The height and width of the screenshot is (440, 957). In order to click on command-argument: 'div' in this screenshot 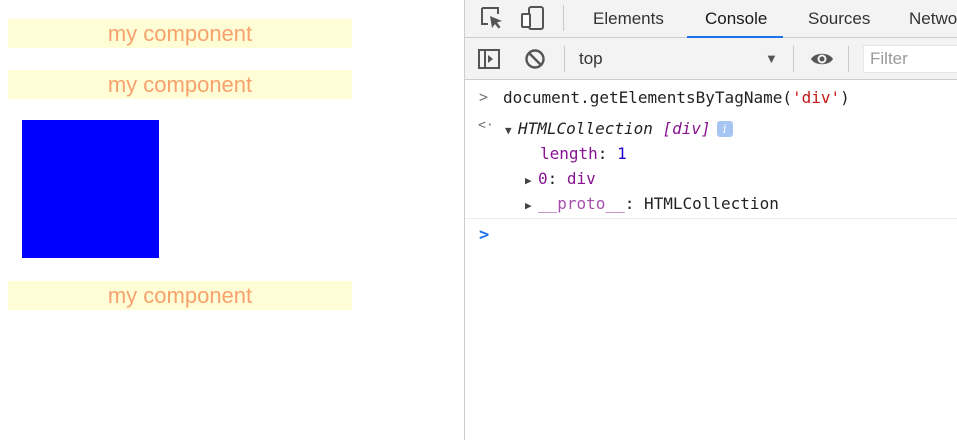, I will do `click(816, 97)`.